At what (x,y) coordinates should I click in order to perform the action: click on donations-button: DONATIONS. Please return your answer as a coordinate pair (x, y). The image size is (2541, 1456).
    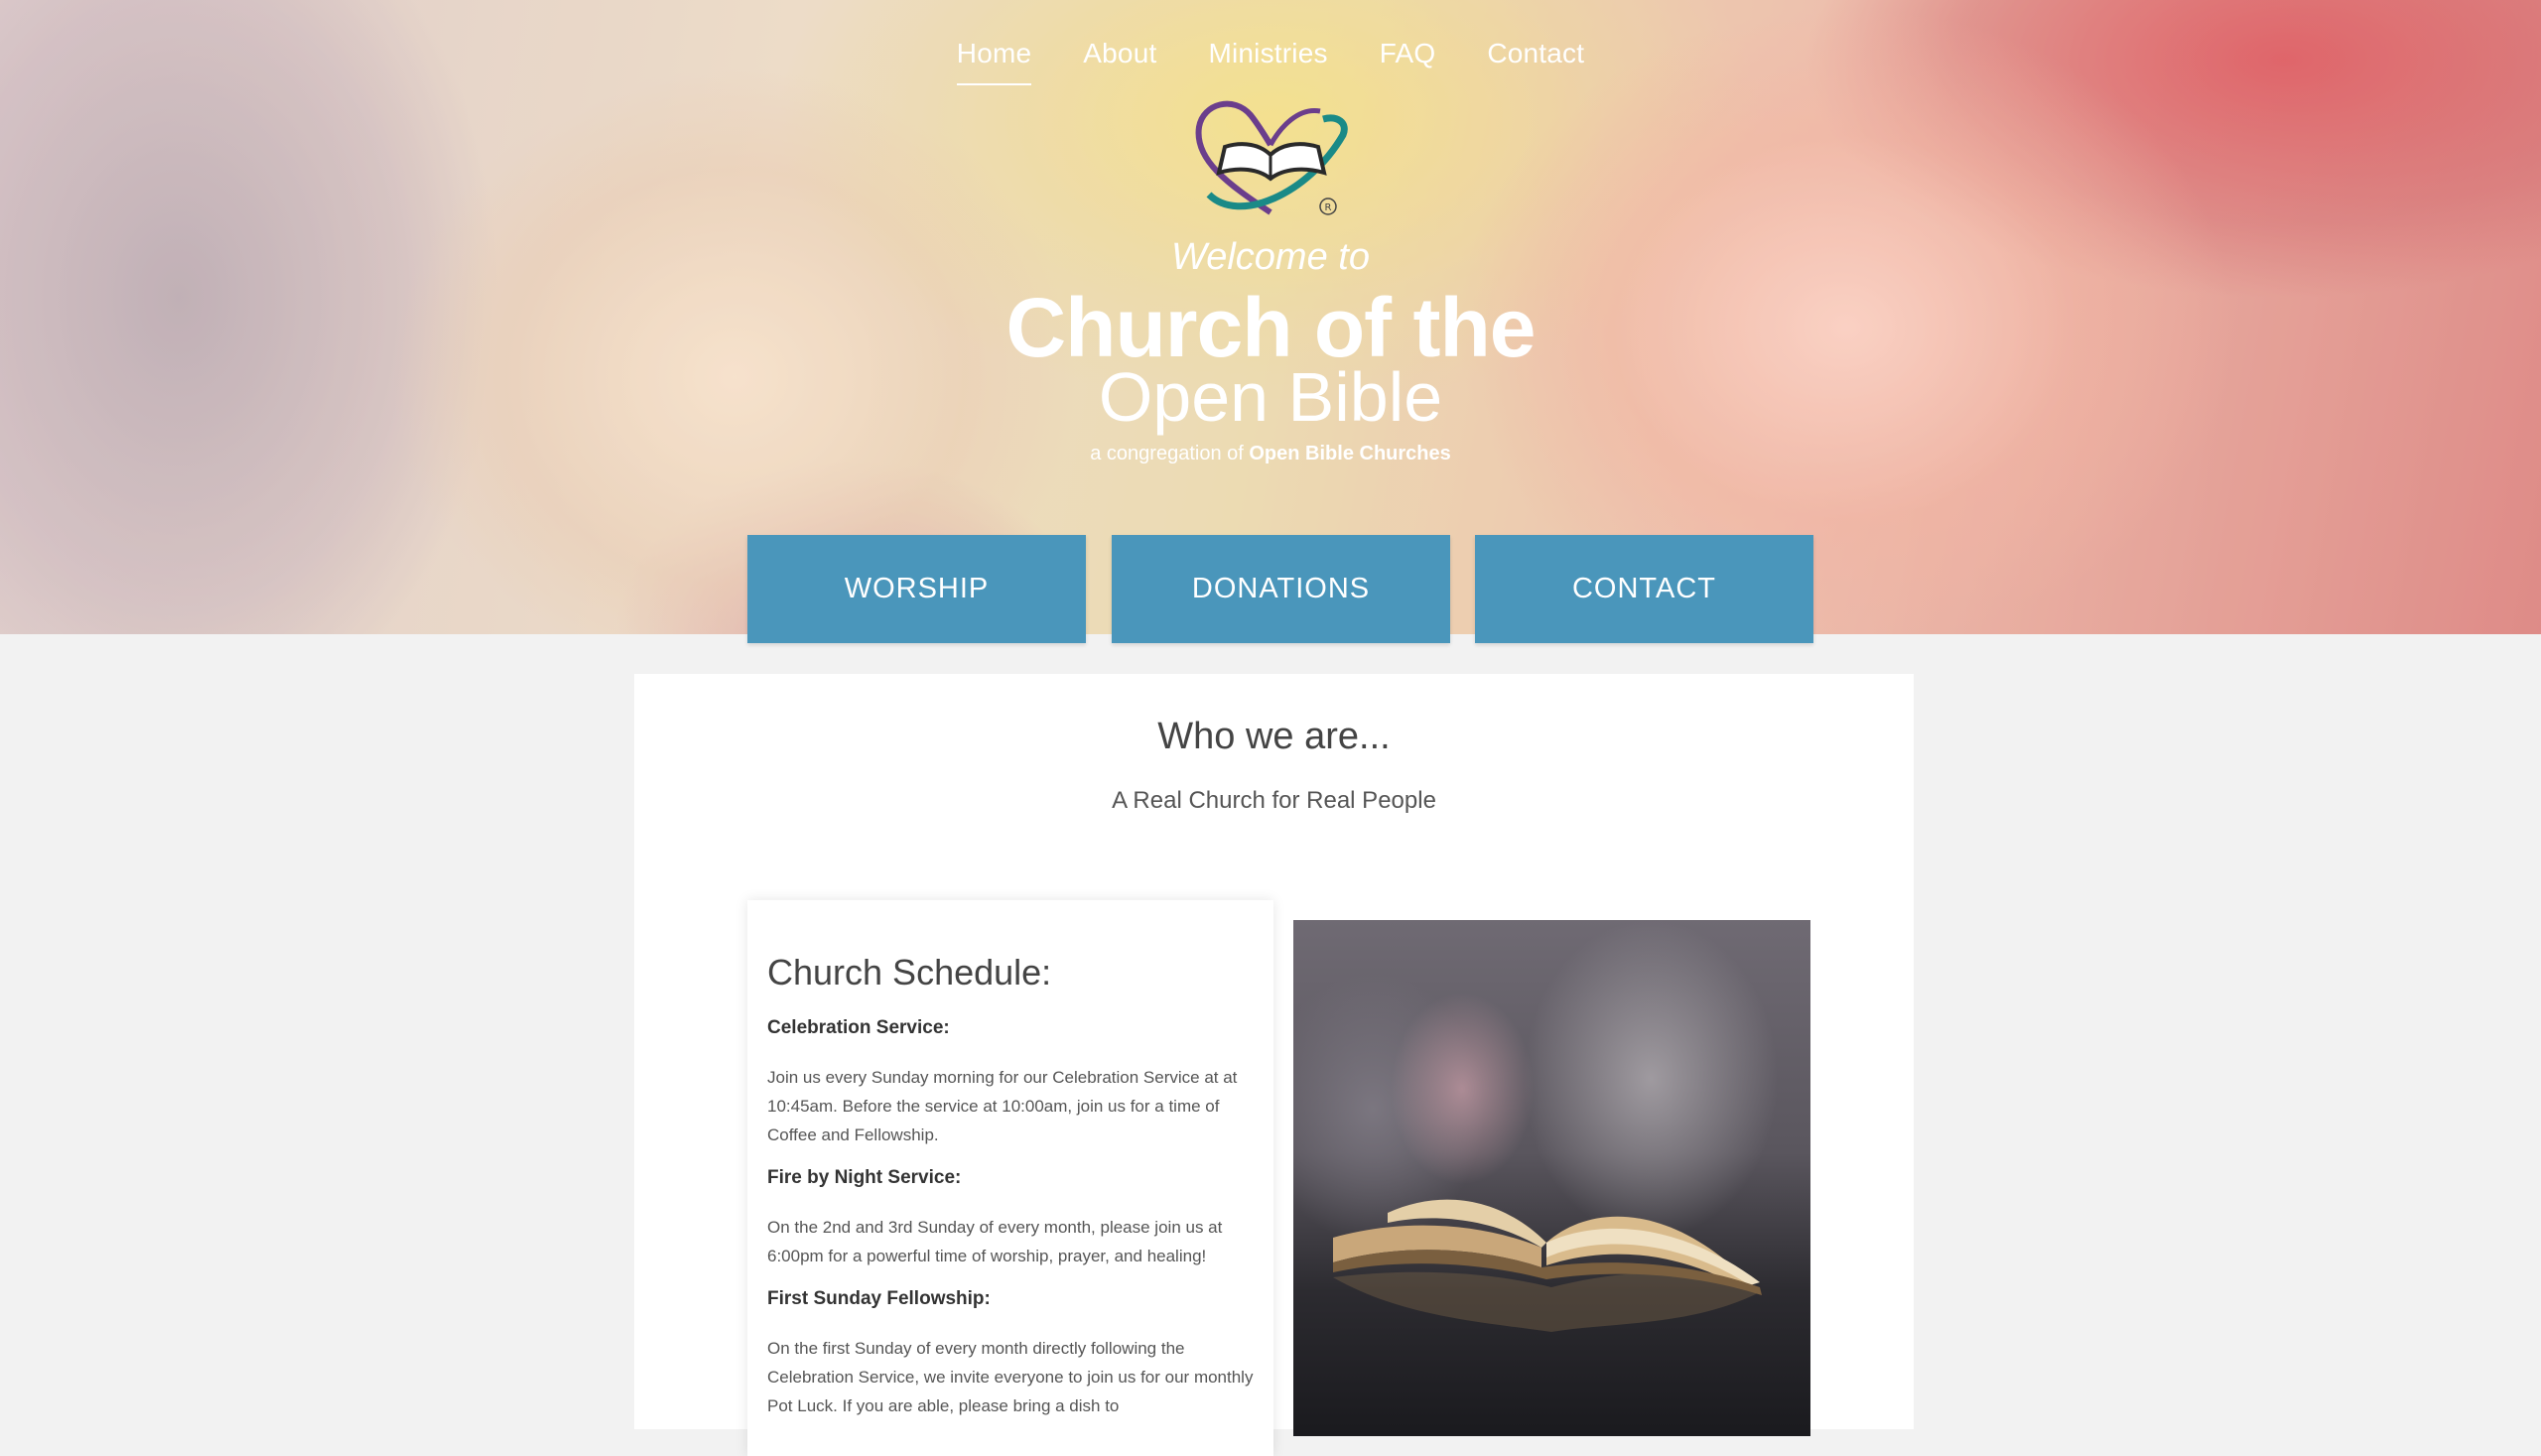
    Looking at the image, I should click on (1281, 589).